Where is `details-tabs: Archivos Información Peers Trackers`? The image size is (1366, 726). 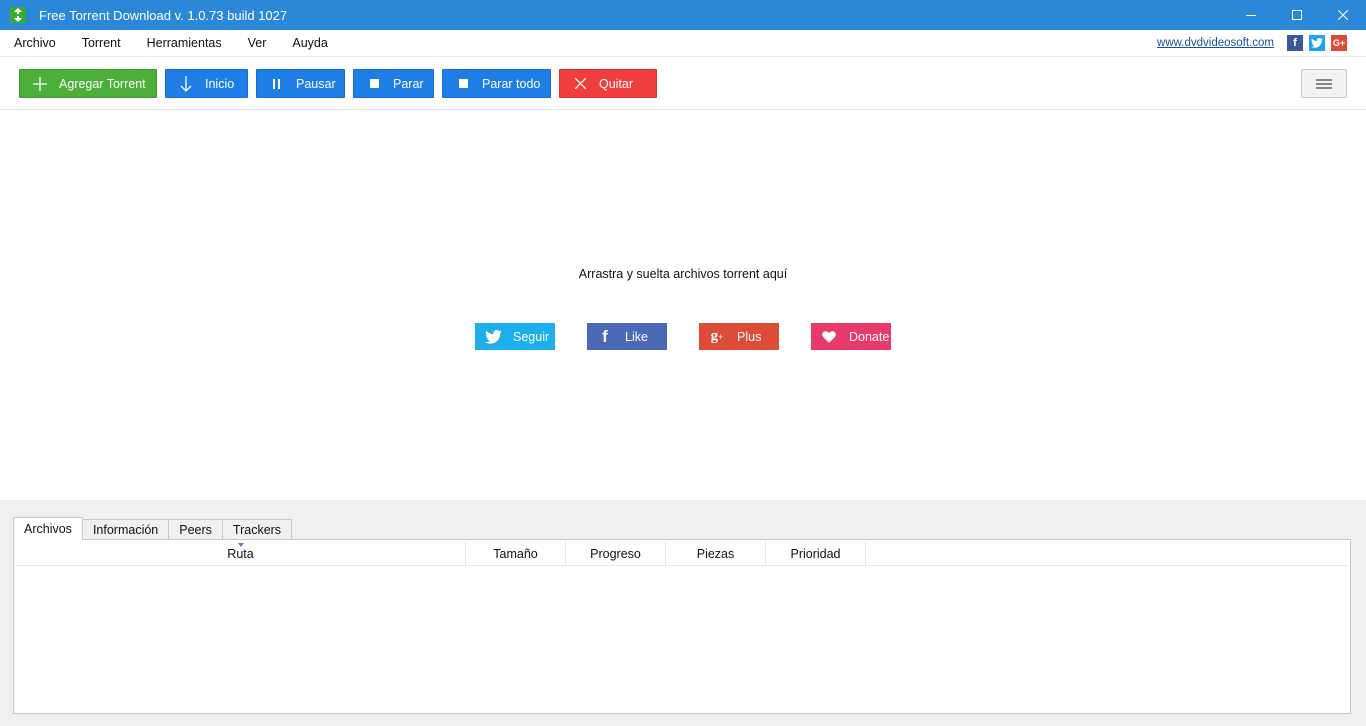 details-tabs: Archivos Información Peers Trackers is located at coordinates (153, 528).